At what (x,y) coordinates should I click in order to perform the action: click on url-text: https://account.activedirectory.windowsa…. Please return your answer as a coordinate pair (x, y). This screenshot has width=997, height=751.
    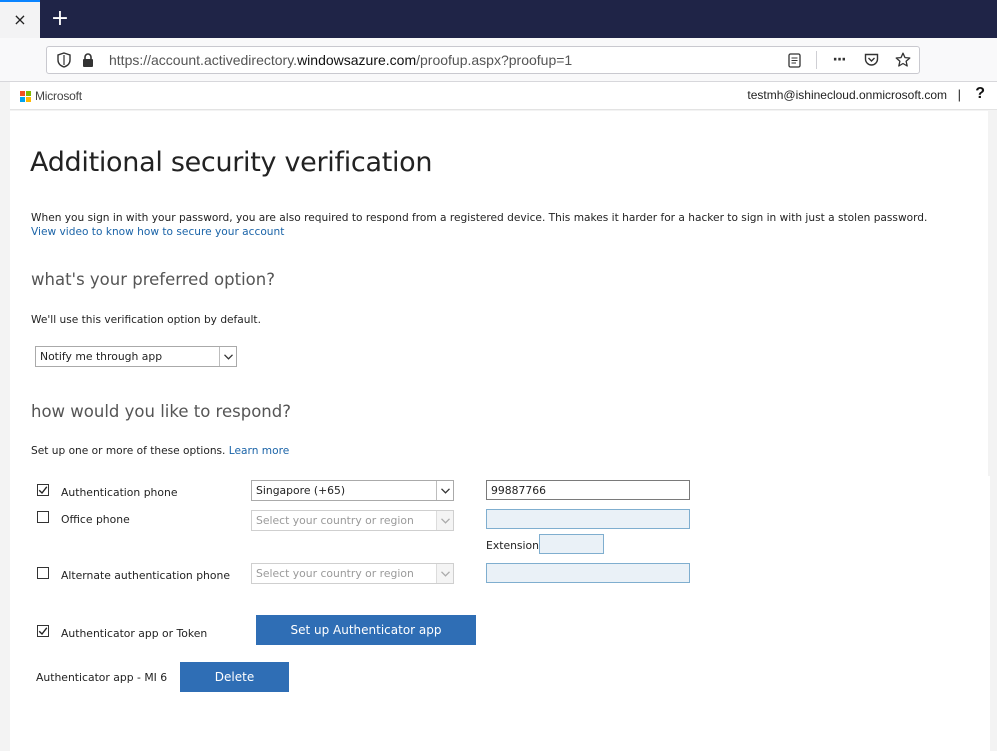
    Looking at the image, I should click on (340, 60).